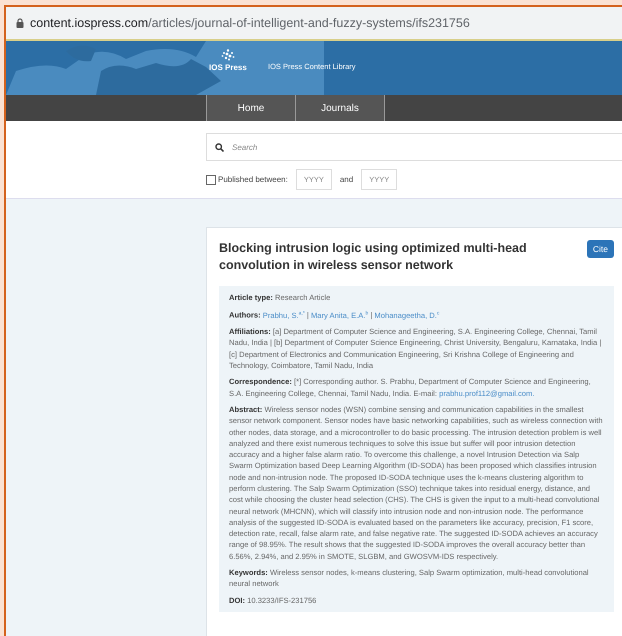  What do you see at coordinates (228, 67) in the screenshot?
I see `logo-text: IOS Press` at bounding box center [228, 67].